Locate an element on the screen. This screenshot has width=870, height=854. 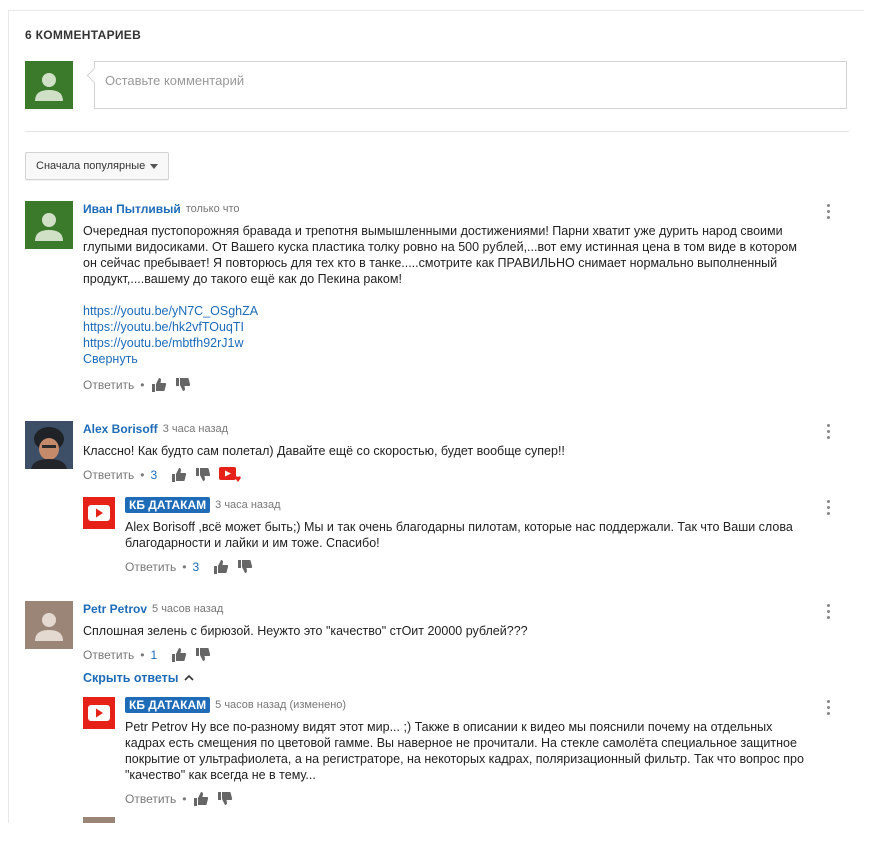
comment-time: только что is located at coordinates (213, 209).